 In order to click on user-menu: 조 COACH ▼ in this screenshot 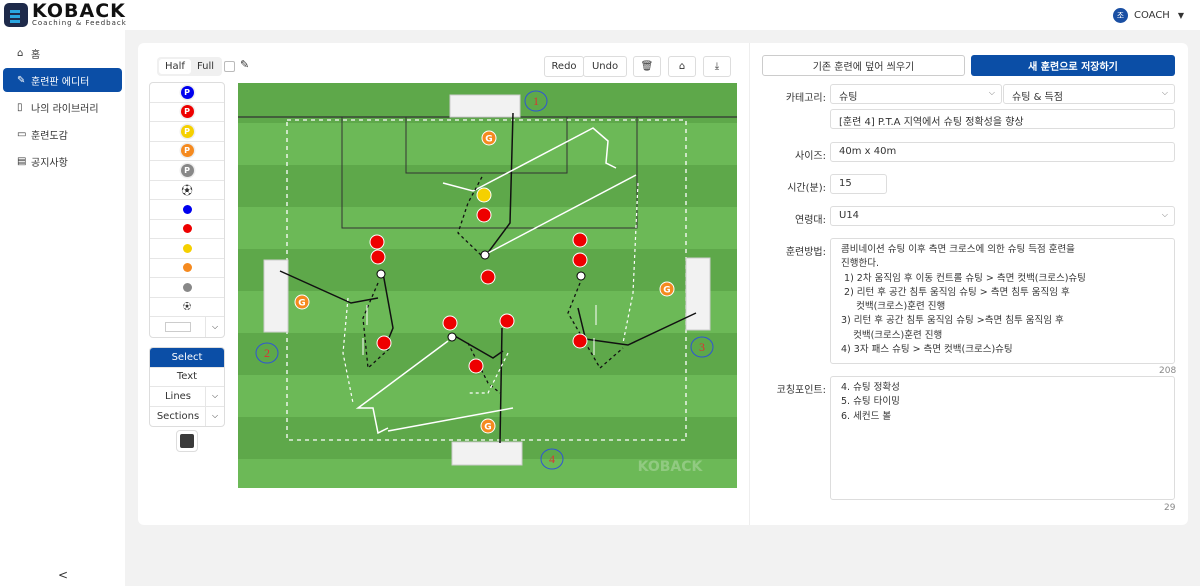, I will do `click(1148, 15)`.